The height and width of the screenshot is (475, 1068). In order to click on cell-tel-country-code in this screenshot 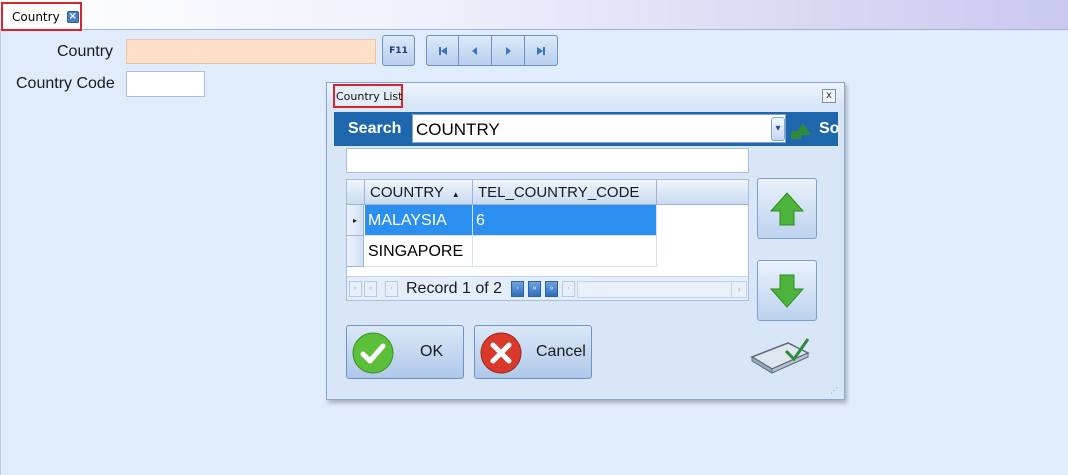, I will do `click(565, 251)`.